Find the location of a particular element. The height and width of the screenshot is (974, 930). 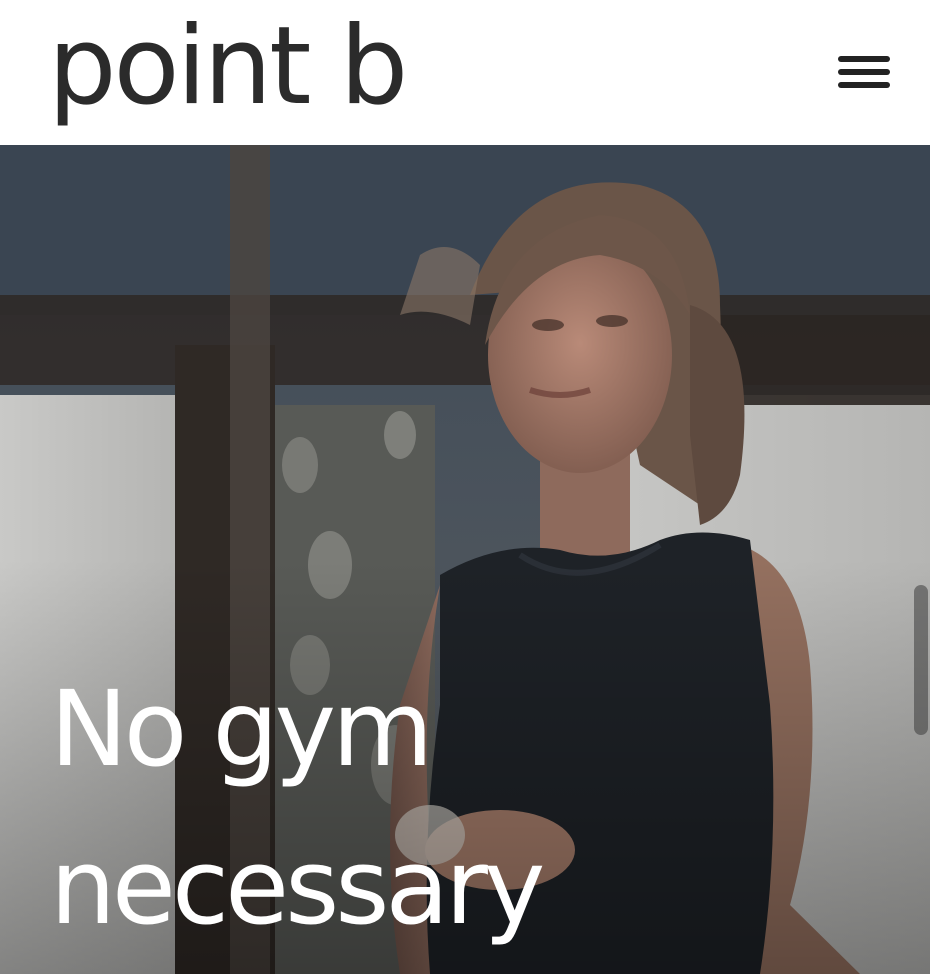

scrollbar-thumb is located at coordinates (921, 660).